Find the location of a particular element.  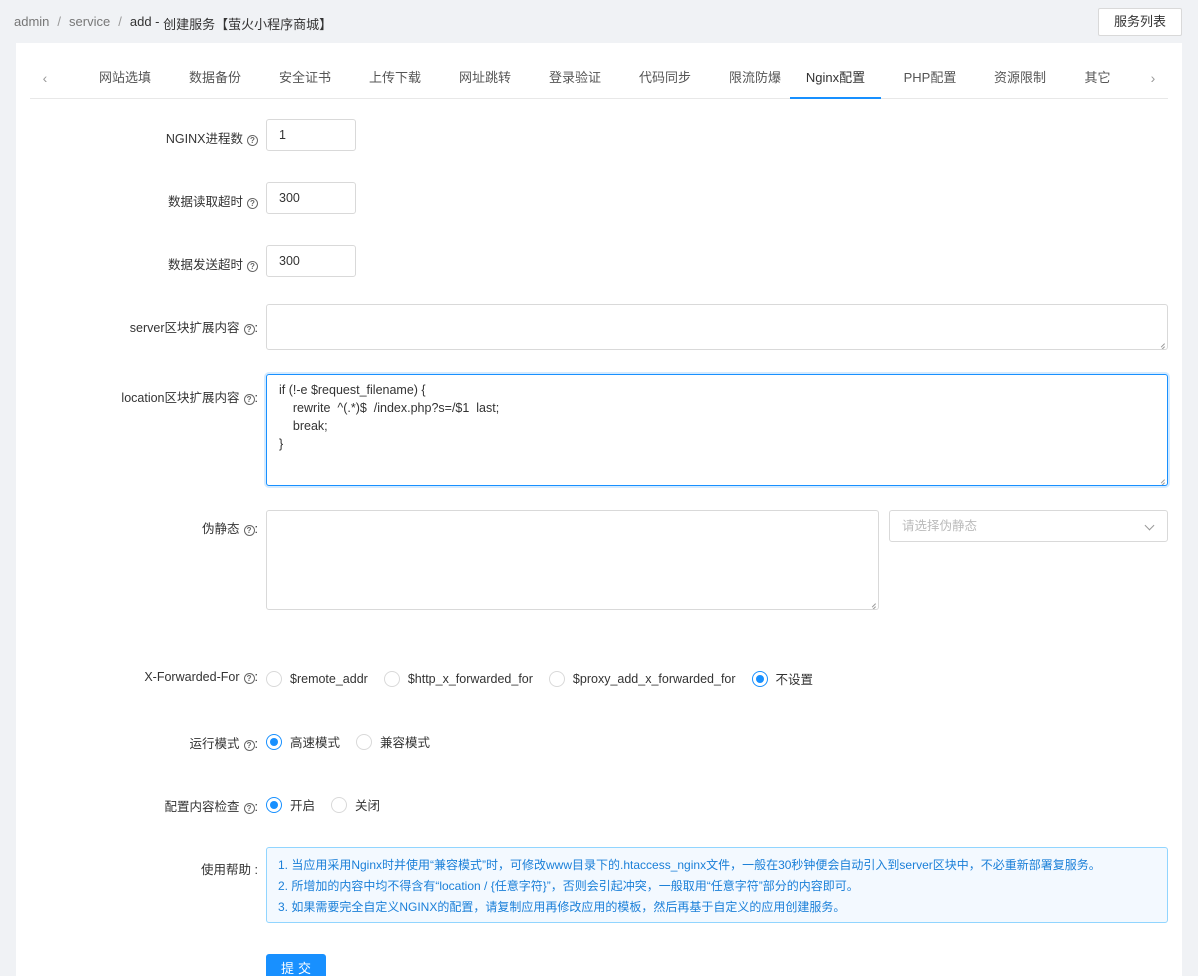

rewrite-label: 伪静态?: is located at coordinates (230, 527).